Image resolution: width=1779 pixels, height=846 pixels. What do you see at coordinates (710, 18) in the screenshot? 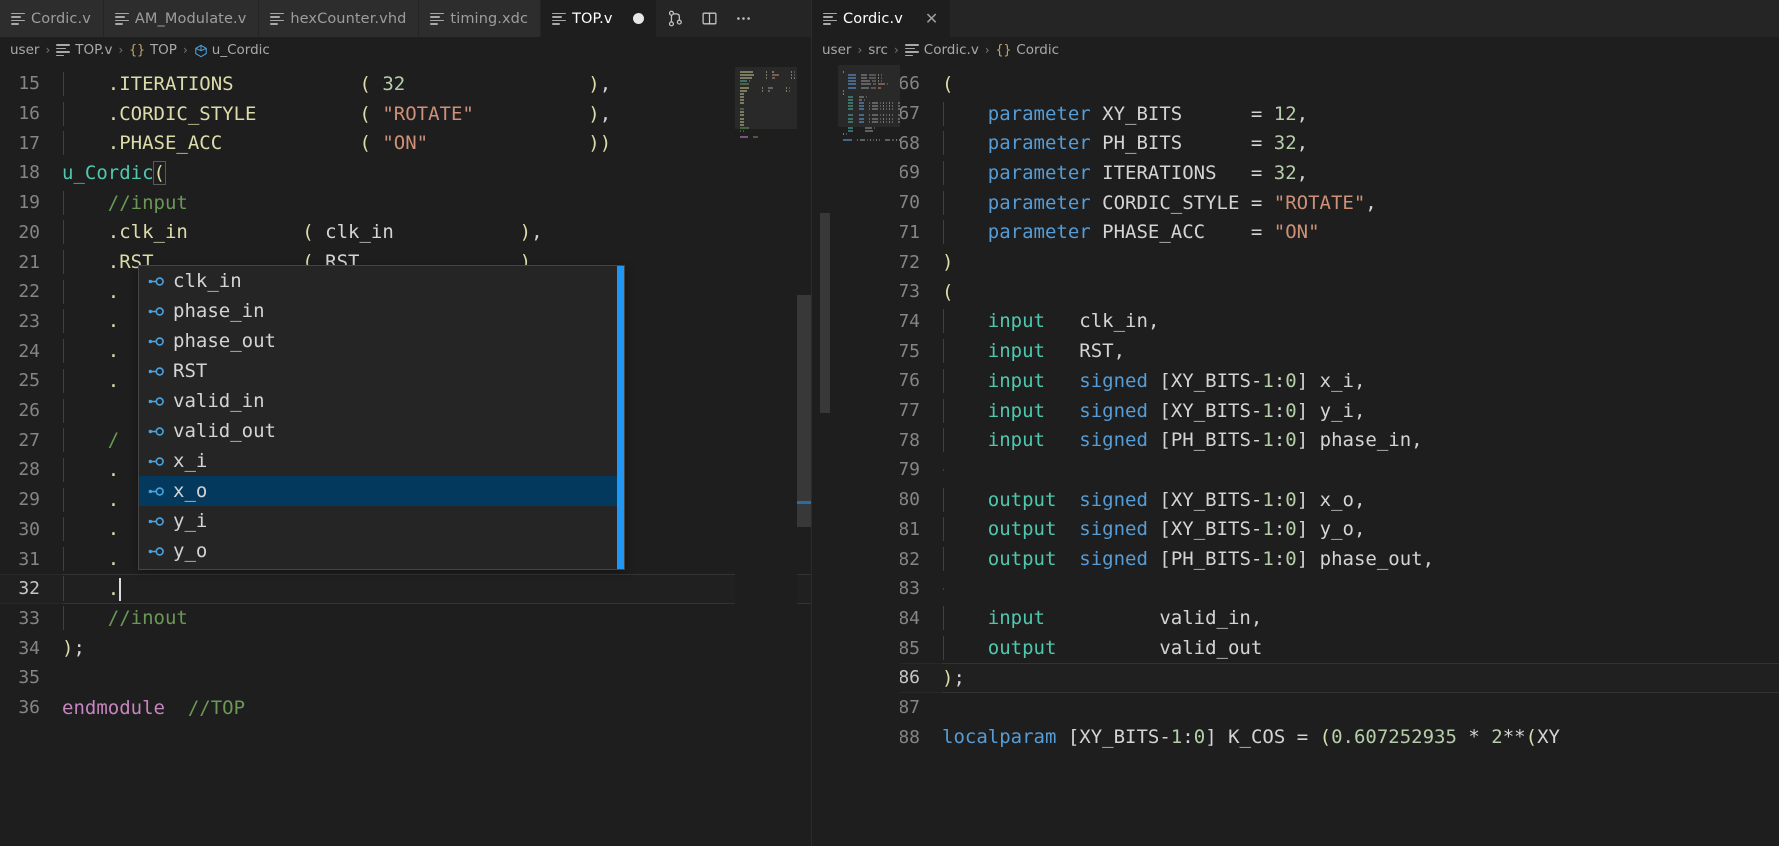
I see `split-editor-icon` at bounding box center [710, 18].